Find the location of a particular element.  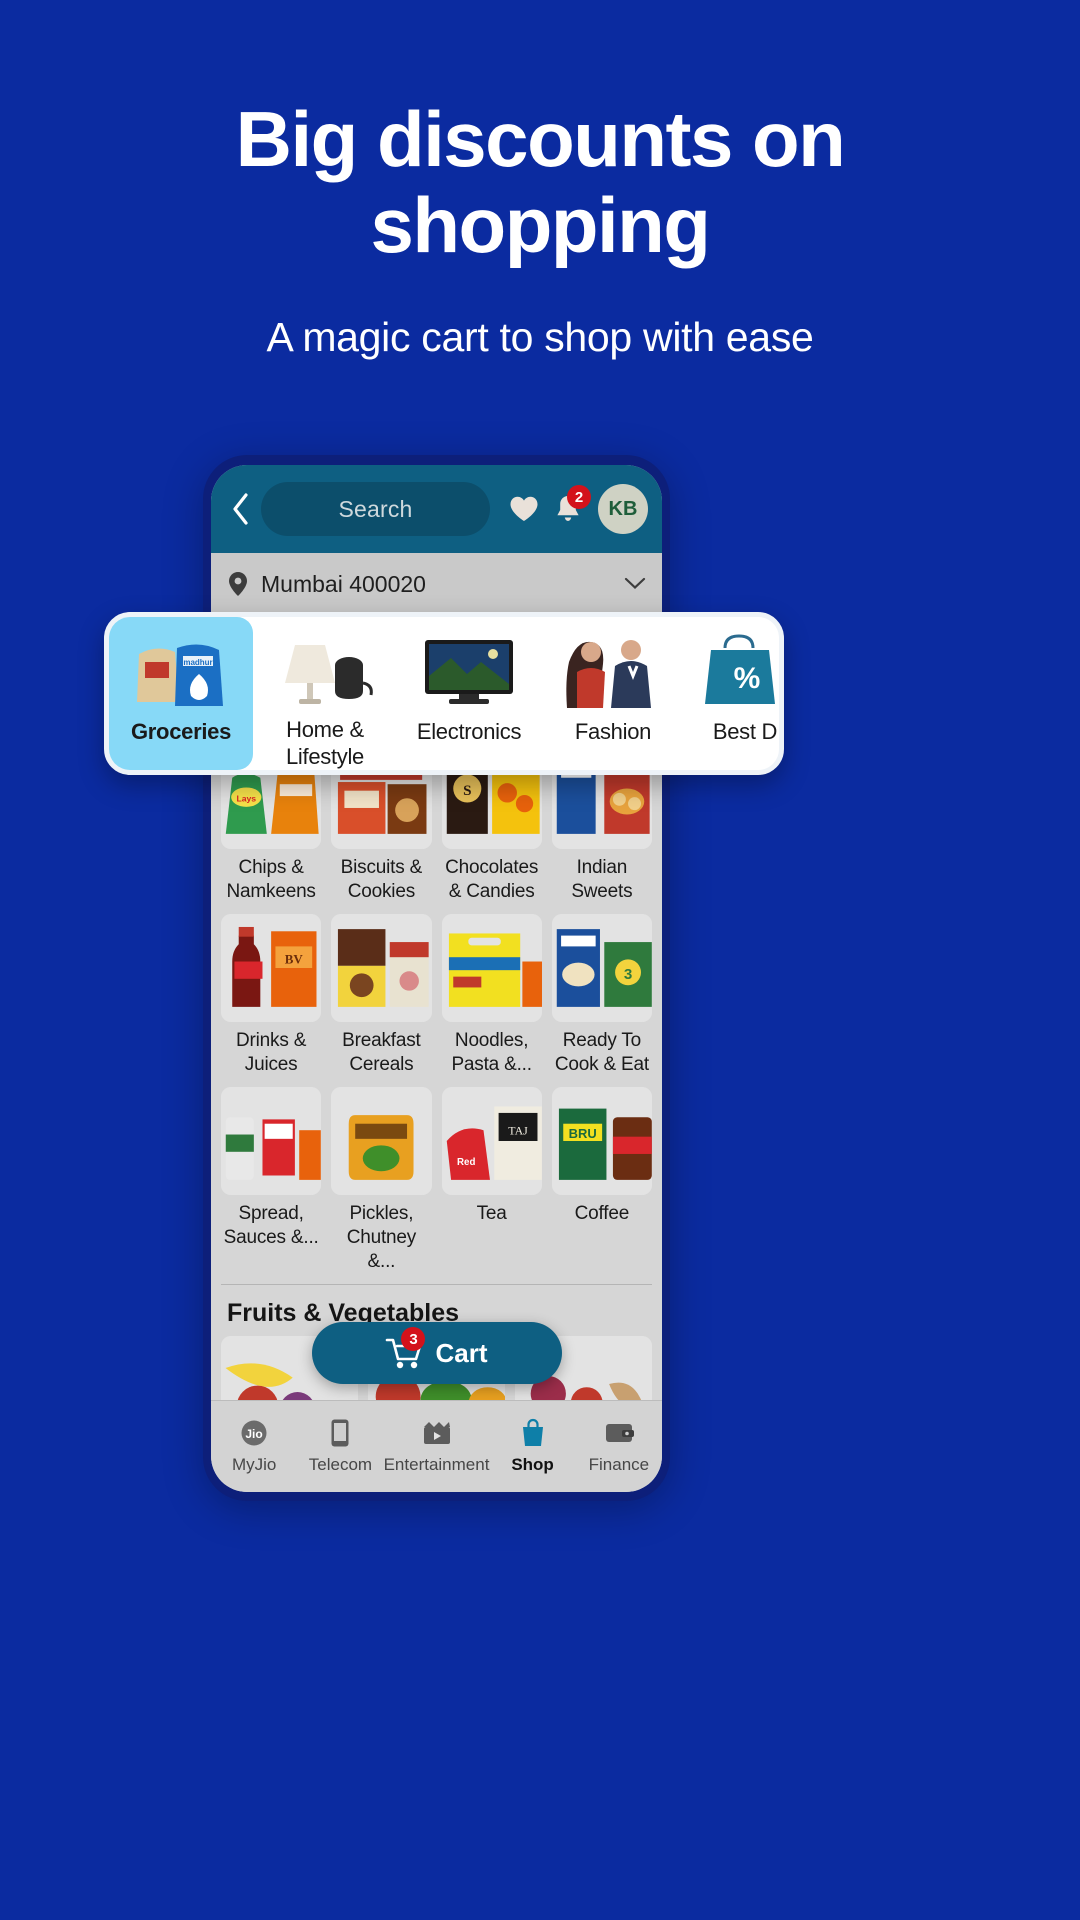

home-lifestyle-icon is located at coordinates (325, 669).